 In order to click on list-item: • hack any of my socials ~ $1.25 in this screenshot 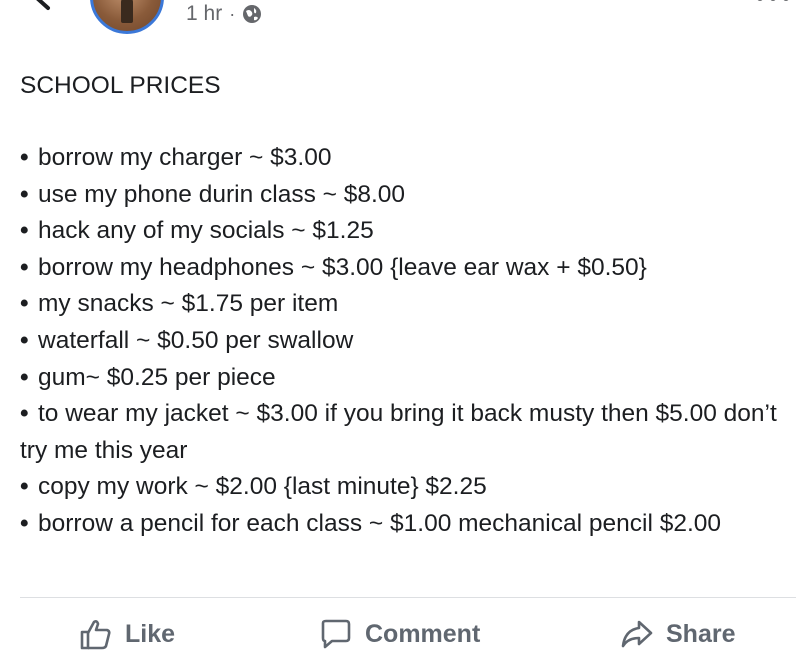, I will do `click(405, 231)`.